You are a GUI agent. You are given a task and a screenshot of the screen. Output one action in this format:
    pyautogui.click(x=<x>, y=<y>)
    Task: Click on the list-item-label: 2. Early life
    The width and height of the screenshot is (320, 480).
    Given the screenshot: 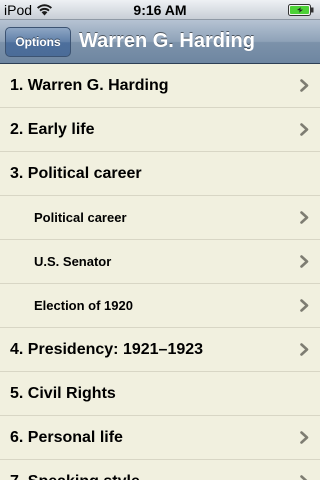 What is the action you would take?
    pyautogui.click(x=52, y=129)
    